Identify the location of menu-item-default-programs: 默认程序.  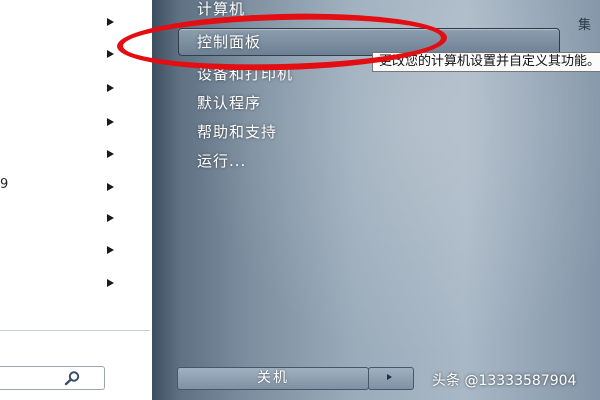
(229, 102).